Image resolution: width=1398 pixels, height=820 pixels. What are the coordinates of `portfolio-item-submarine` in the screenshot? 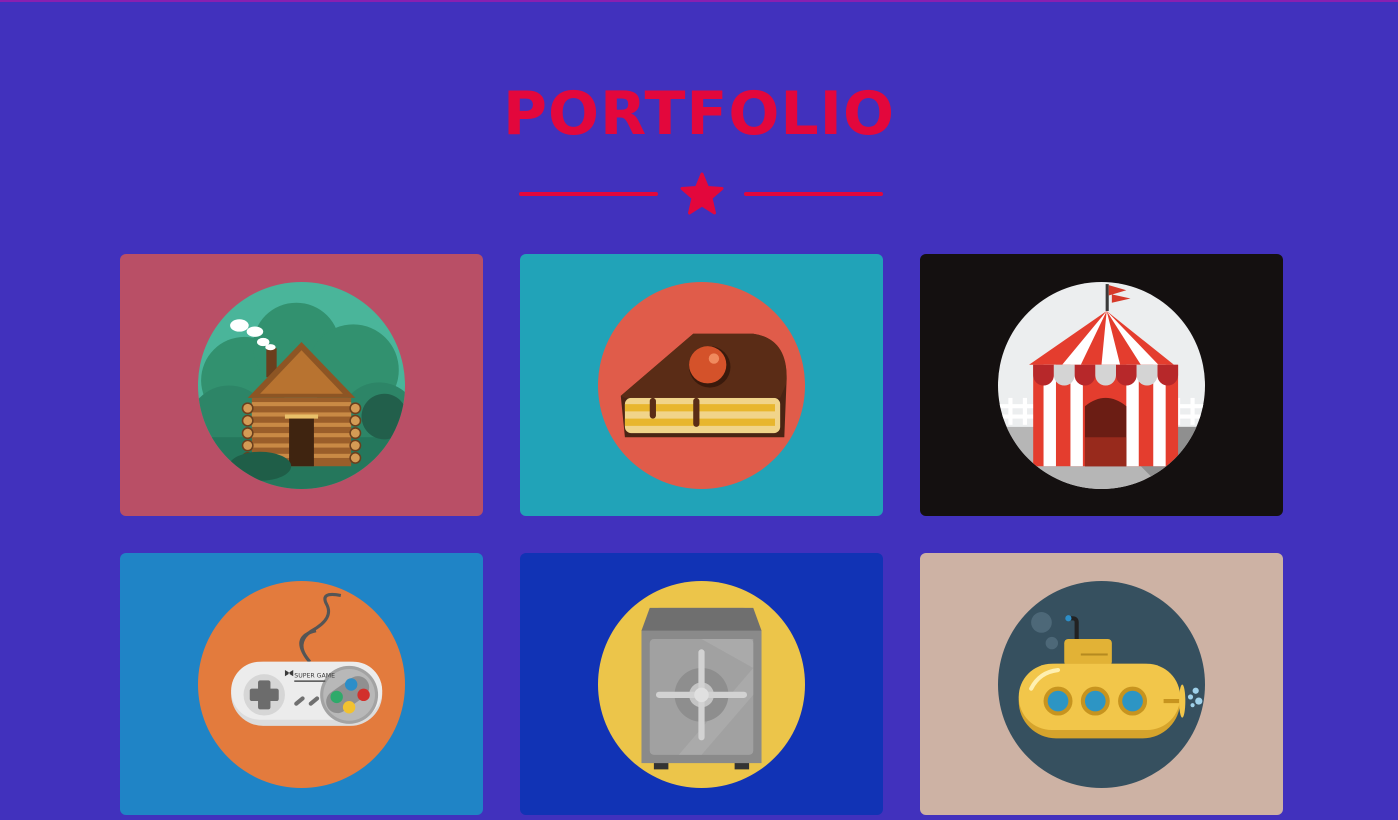 It's located at (1101, 684).